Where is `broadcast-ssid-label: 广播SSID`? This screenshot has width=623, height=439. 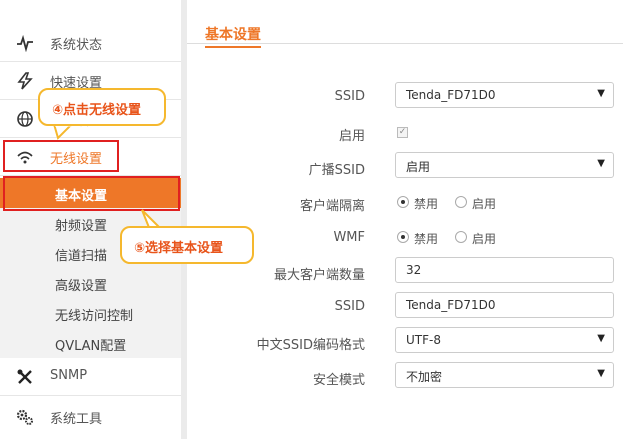 broadcast-ssid-label: 广播SSID is located at coordinates (336, 170).